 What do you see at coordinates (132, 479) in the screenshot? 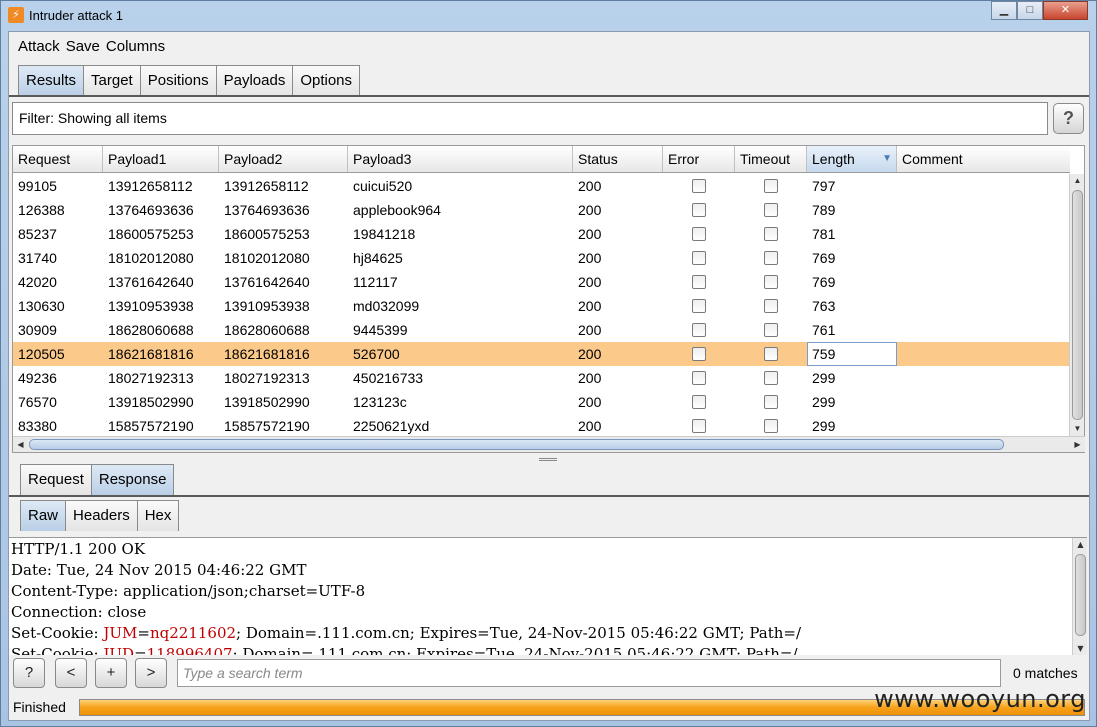
I see `tab-response: Response` at bounding box center [132, 479].